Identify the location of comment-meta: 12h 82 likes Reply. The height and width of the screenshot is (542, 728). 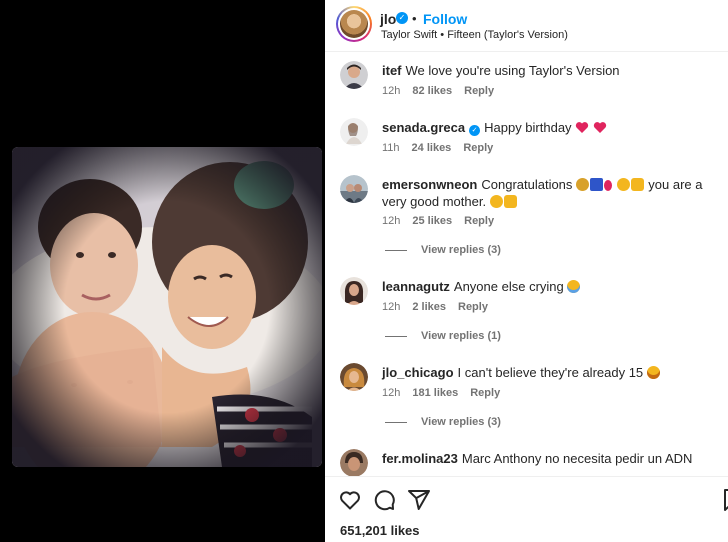
(444, 91).